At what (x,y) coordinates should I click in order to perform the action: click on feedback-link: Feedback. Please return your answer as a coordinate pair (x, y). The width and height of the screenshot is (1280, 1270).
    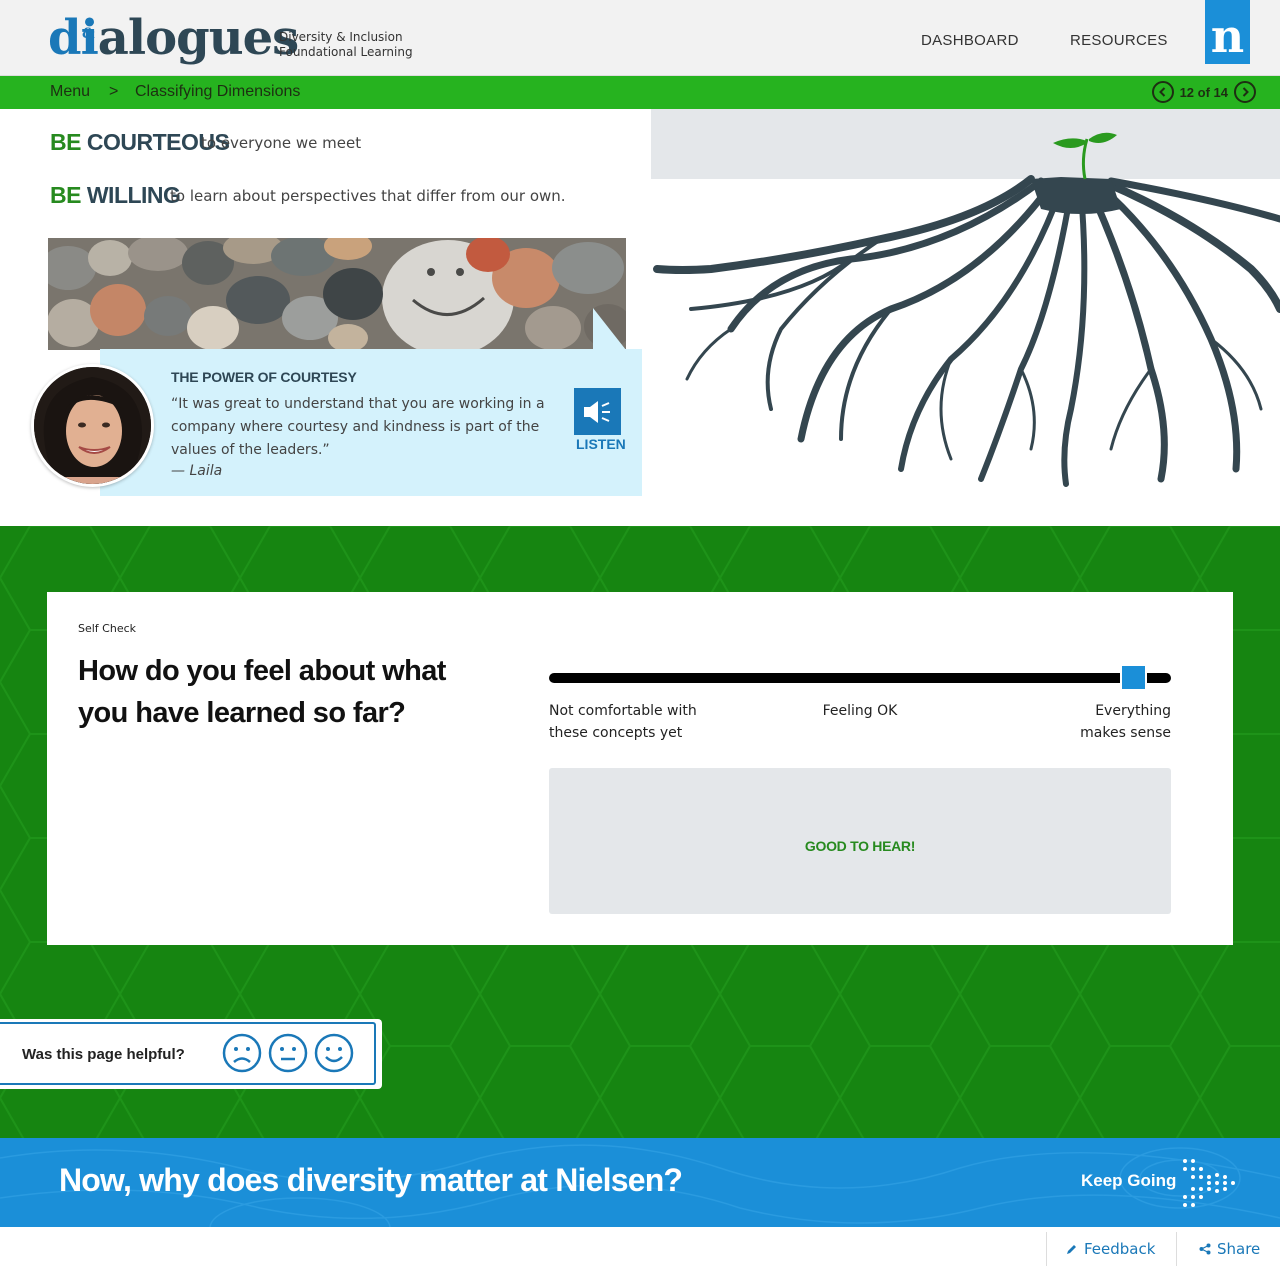
    Looking at the image, I should click on (1110, 1249).